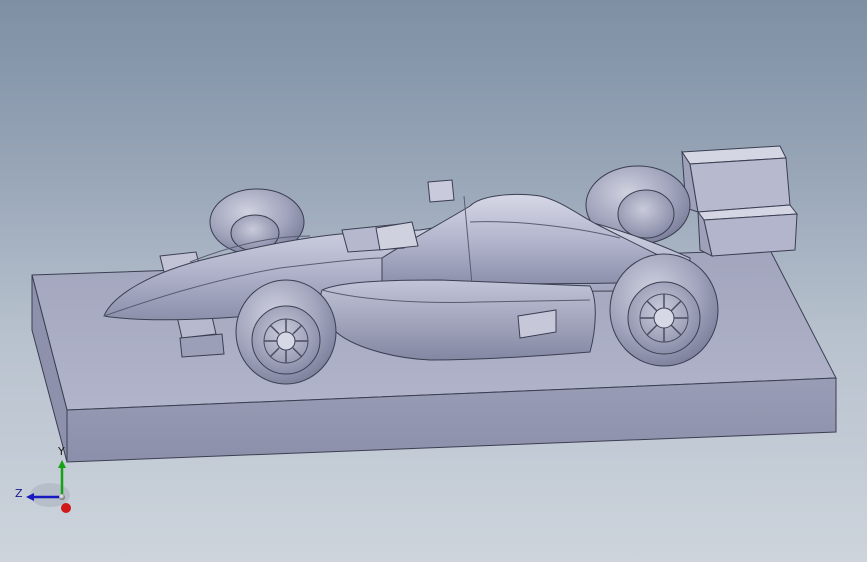 This screenshot has width=867, height=562. I want to click on triad-x-axis, so click(66, 508).